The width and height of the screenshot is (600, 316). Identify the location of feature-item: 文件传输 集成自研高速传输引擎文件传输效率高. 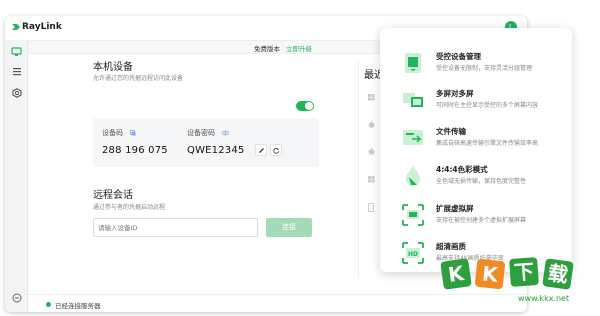
(485, 139).